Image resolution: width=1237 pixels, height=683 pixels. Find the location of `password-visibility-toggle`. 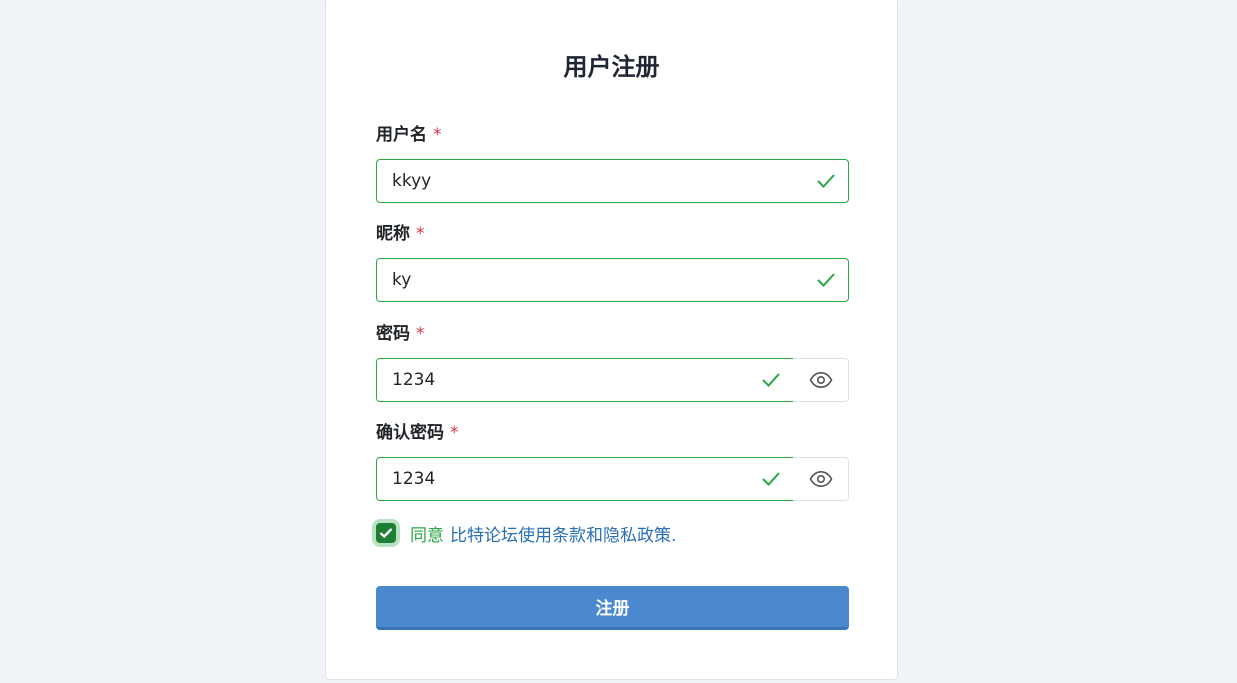

password-visibility-toggle is located at coordinates (821, 380).